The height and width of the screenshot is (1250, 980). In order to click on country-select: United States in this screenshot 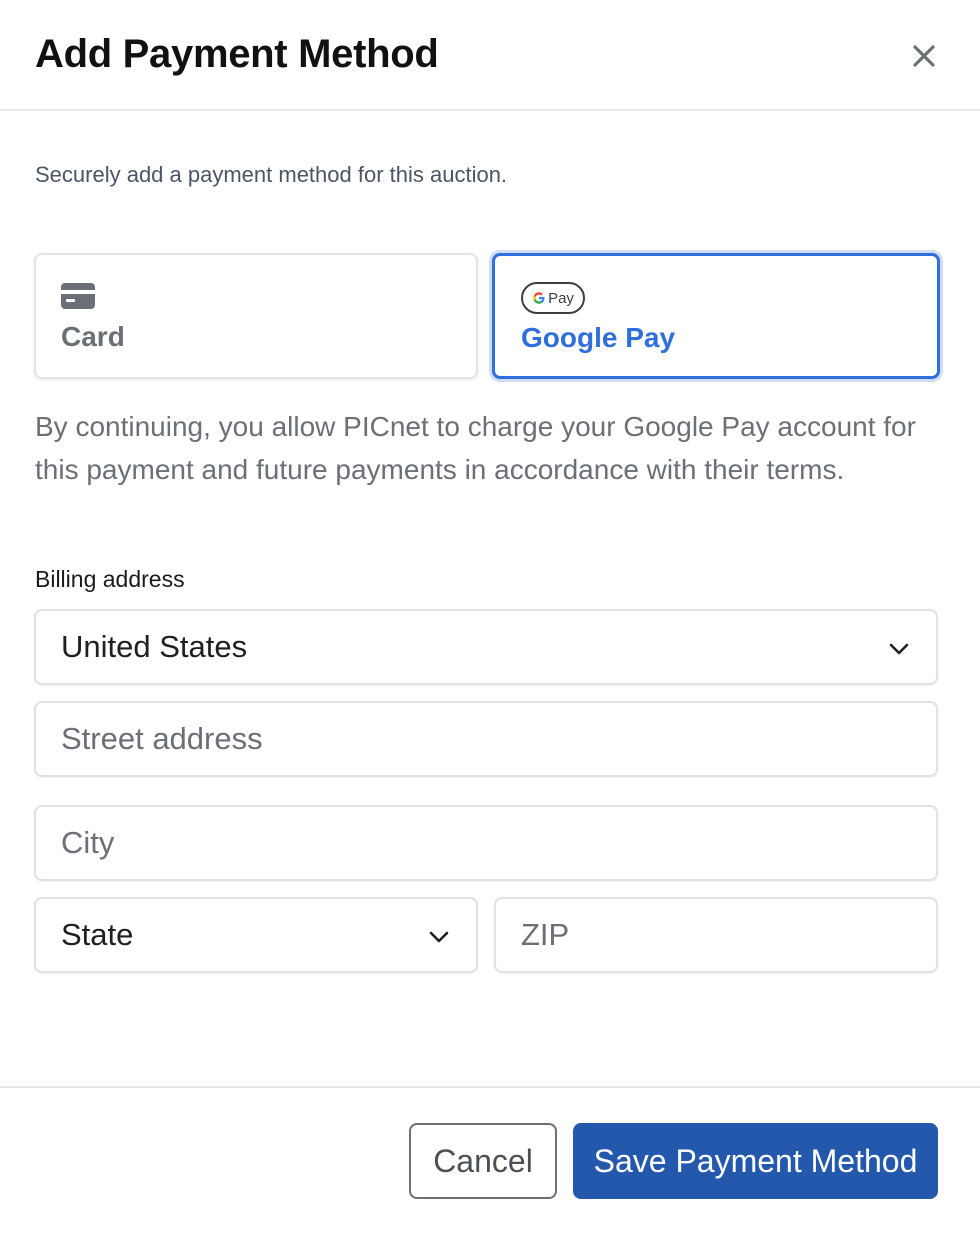, I will do `click(486, 647)`.